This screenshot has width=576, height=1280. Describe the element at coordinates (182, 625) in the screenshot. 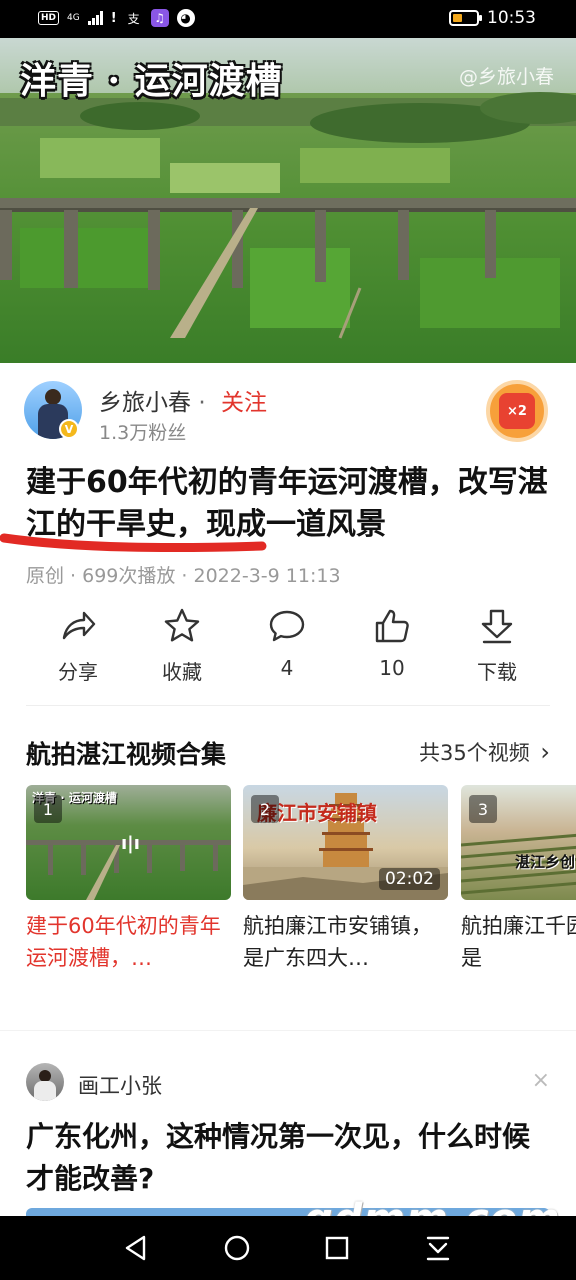

I see `star-icon` at that location.